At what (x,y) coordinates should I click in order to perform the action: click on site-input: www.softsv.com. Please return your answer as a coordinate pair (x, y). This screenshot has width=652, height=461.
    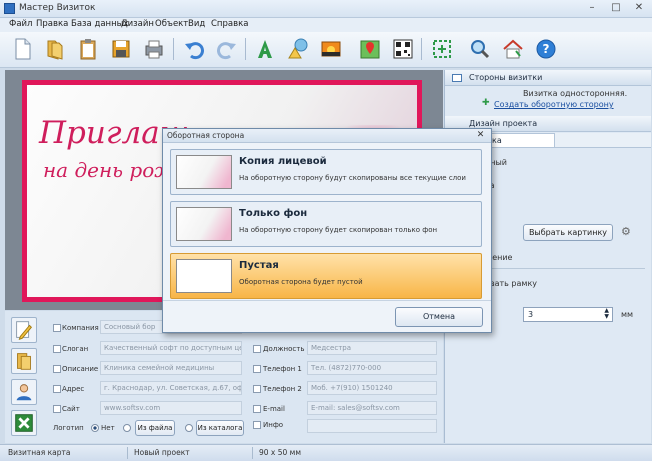
    Looking at the image, I should click on (171, 408).